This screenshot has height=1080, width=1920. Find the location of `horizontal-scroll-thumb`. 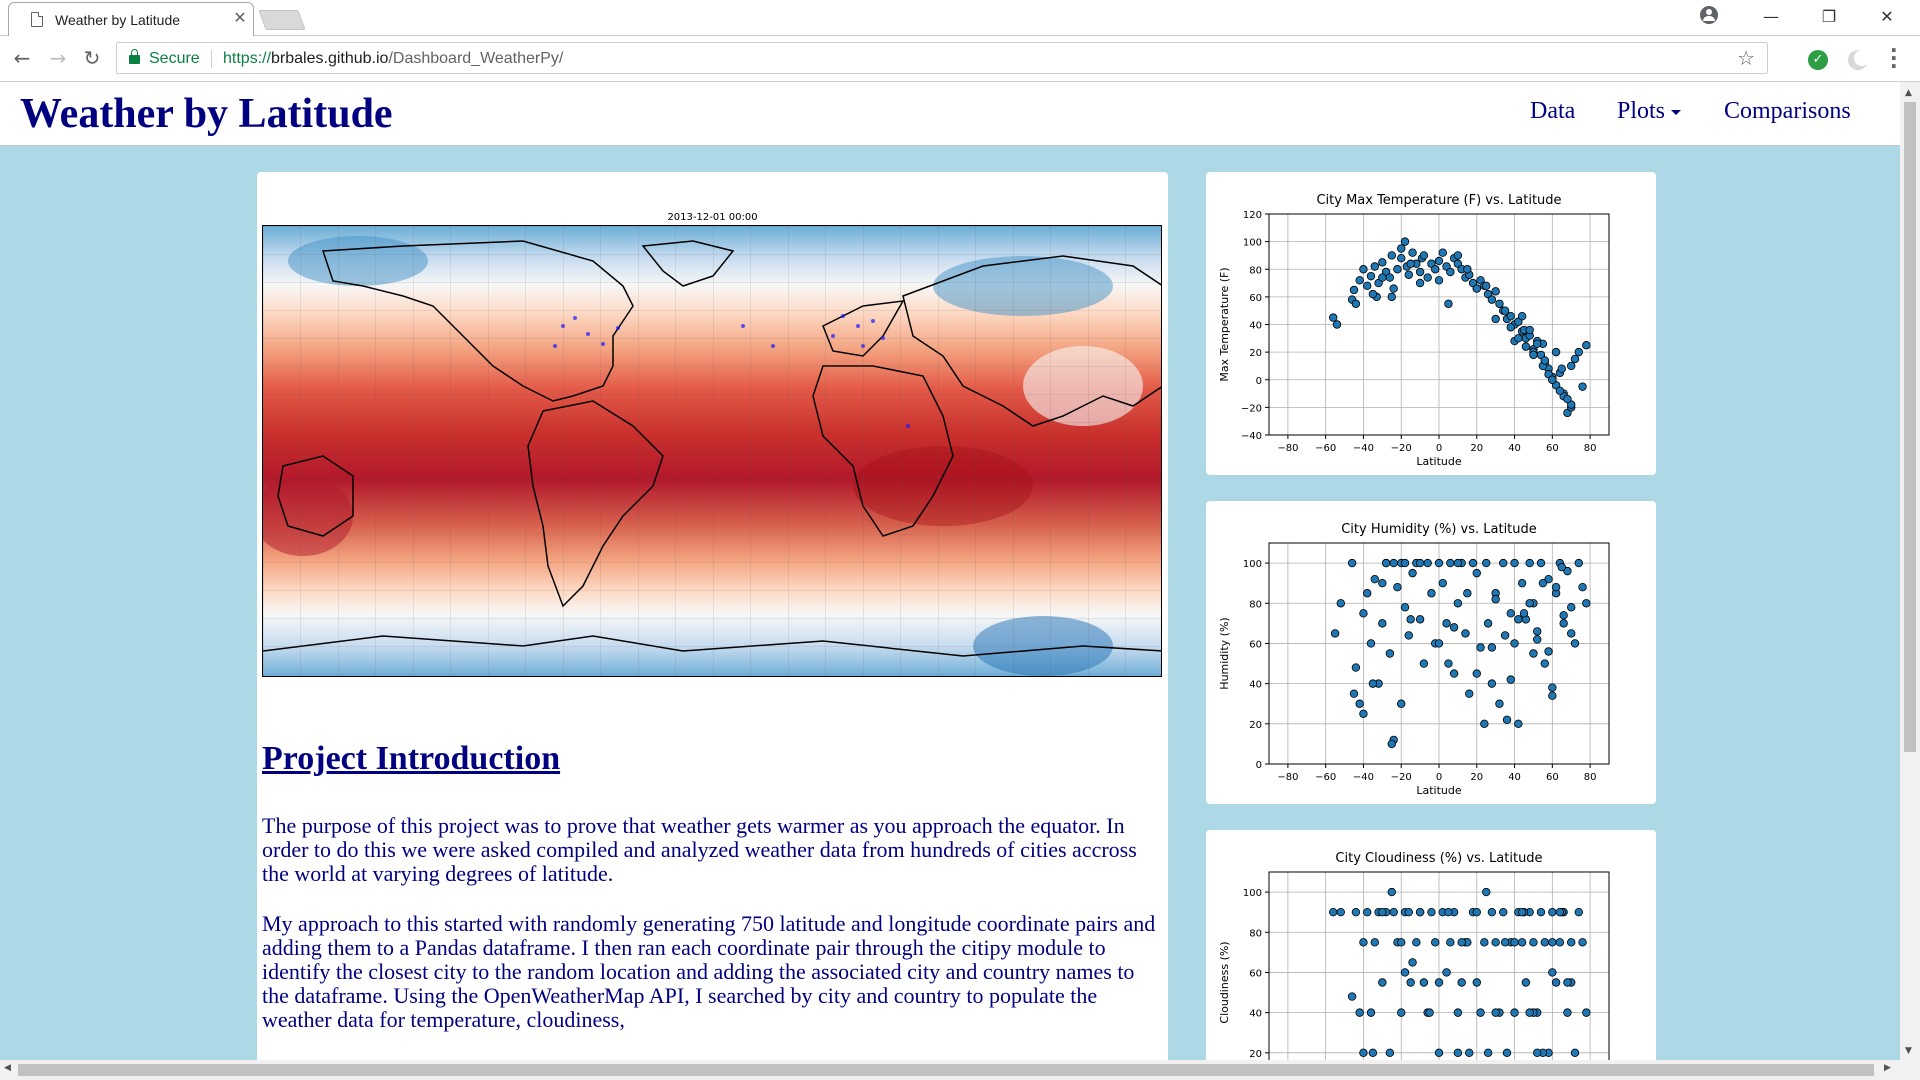

horizontal-scroll-thumb is located at coordinates (946, 1070).